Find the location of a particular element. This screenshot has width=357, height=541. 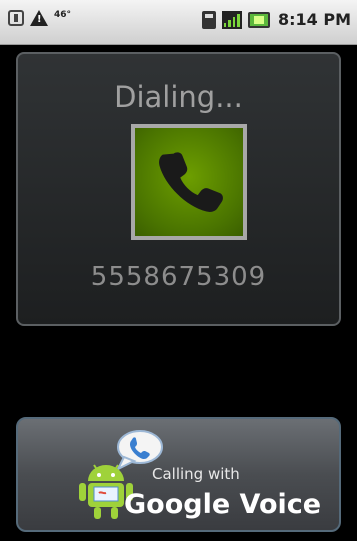

phone-handset-icon is located at coordinates (191, 182).